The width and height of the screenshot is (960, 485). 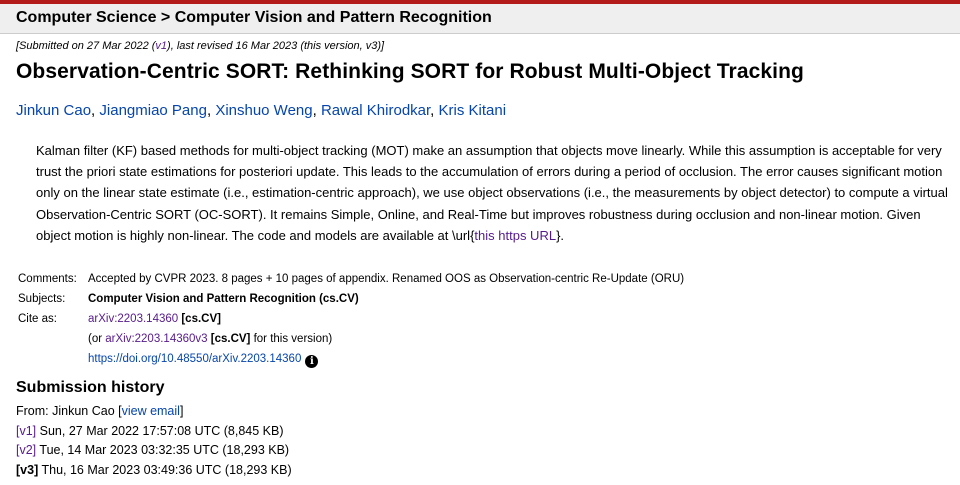 What do you see at coordinates (47, 279) in the screenshot?
I see `comments-label: Comments:` at bounding box center [47, 279].